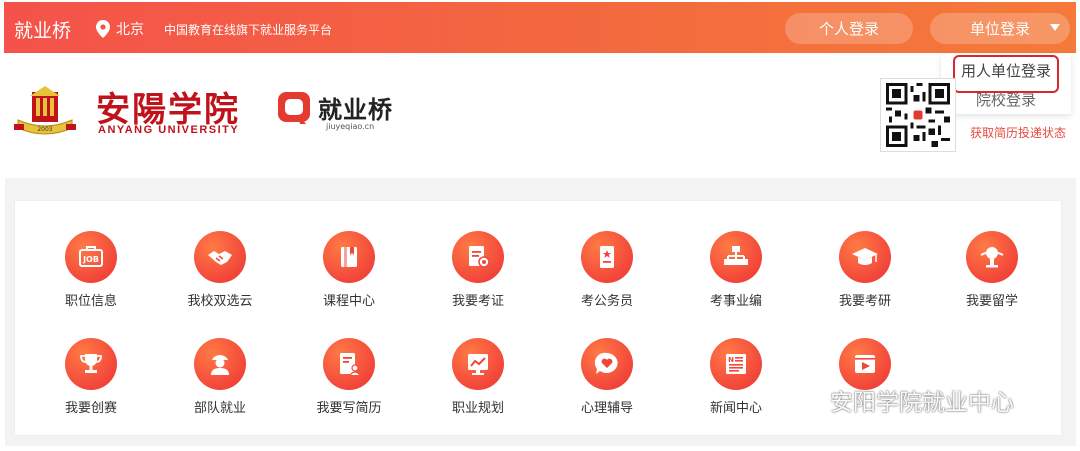 Image resolution: width=1080 pixels, height=451 pixels. I want to click on career-chart-icon, so click(478, 364).